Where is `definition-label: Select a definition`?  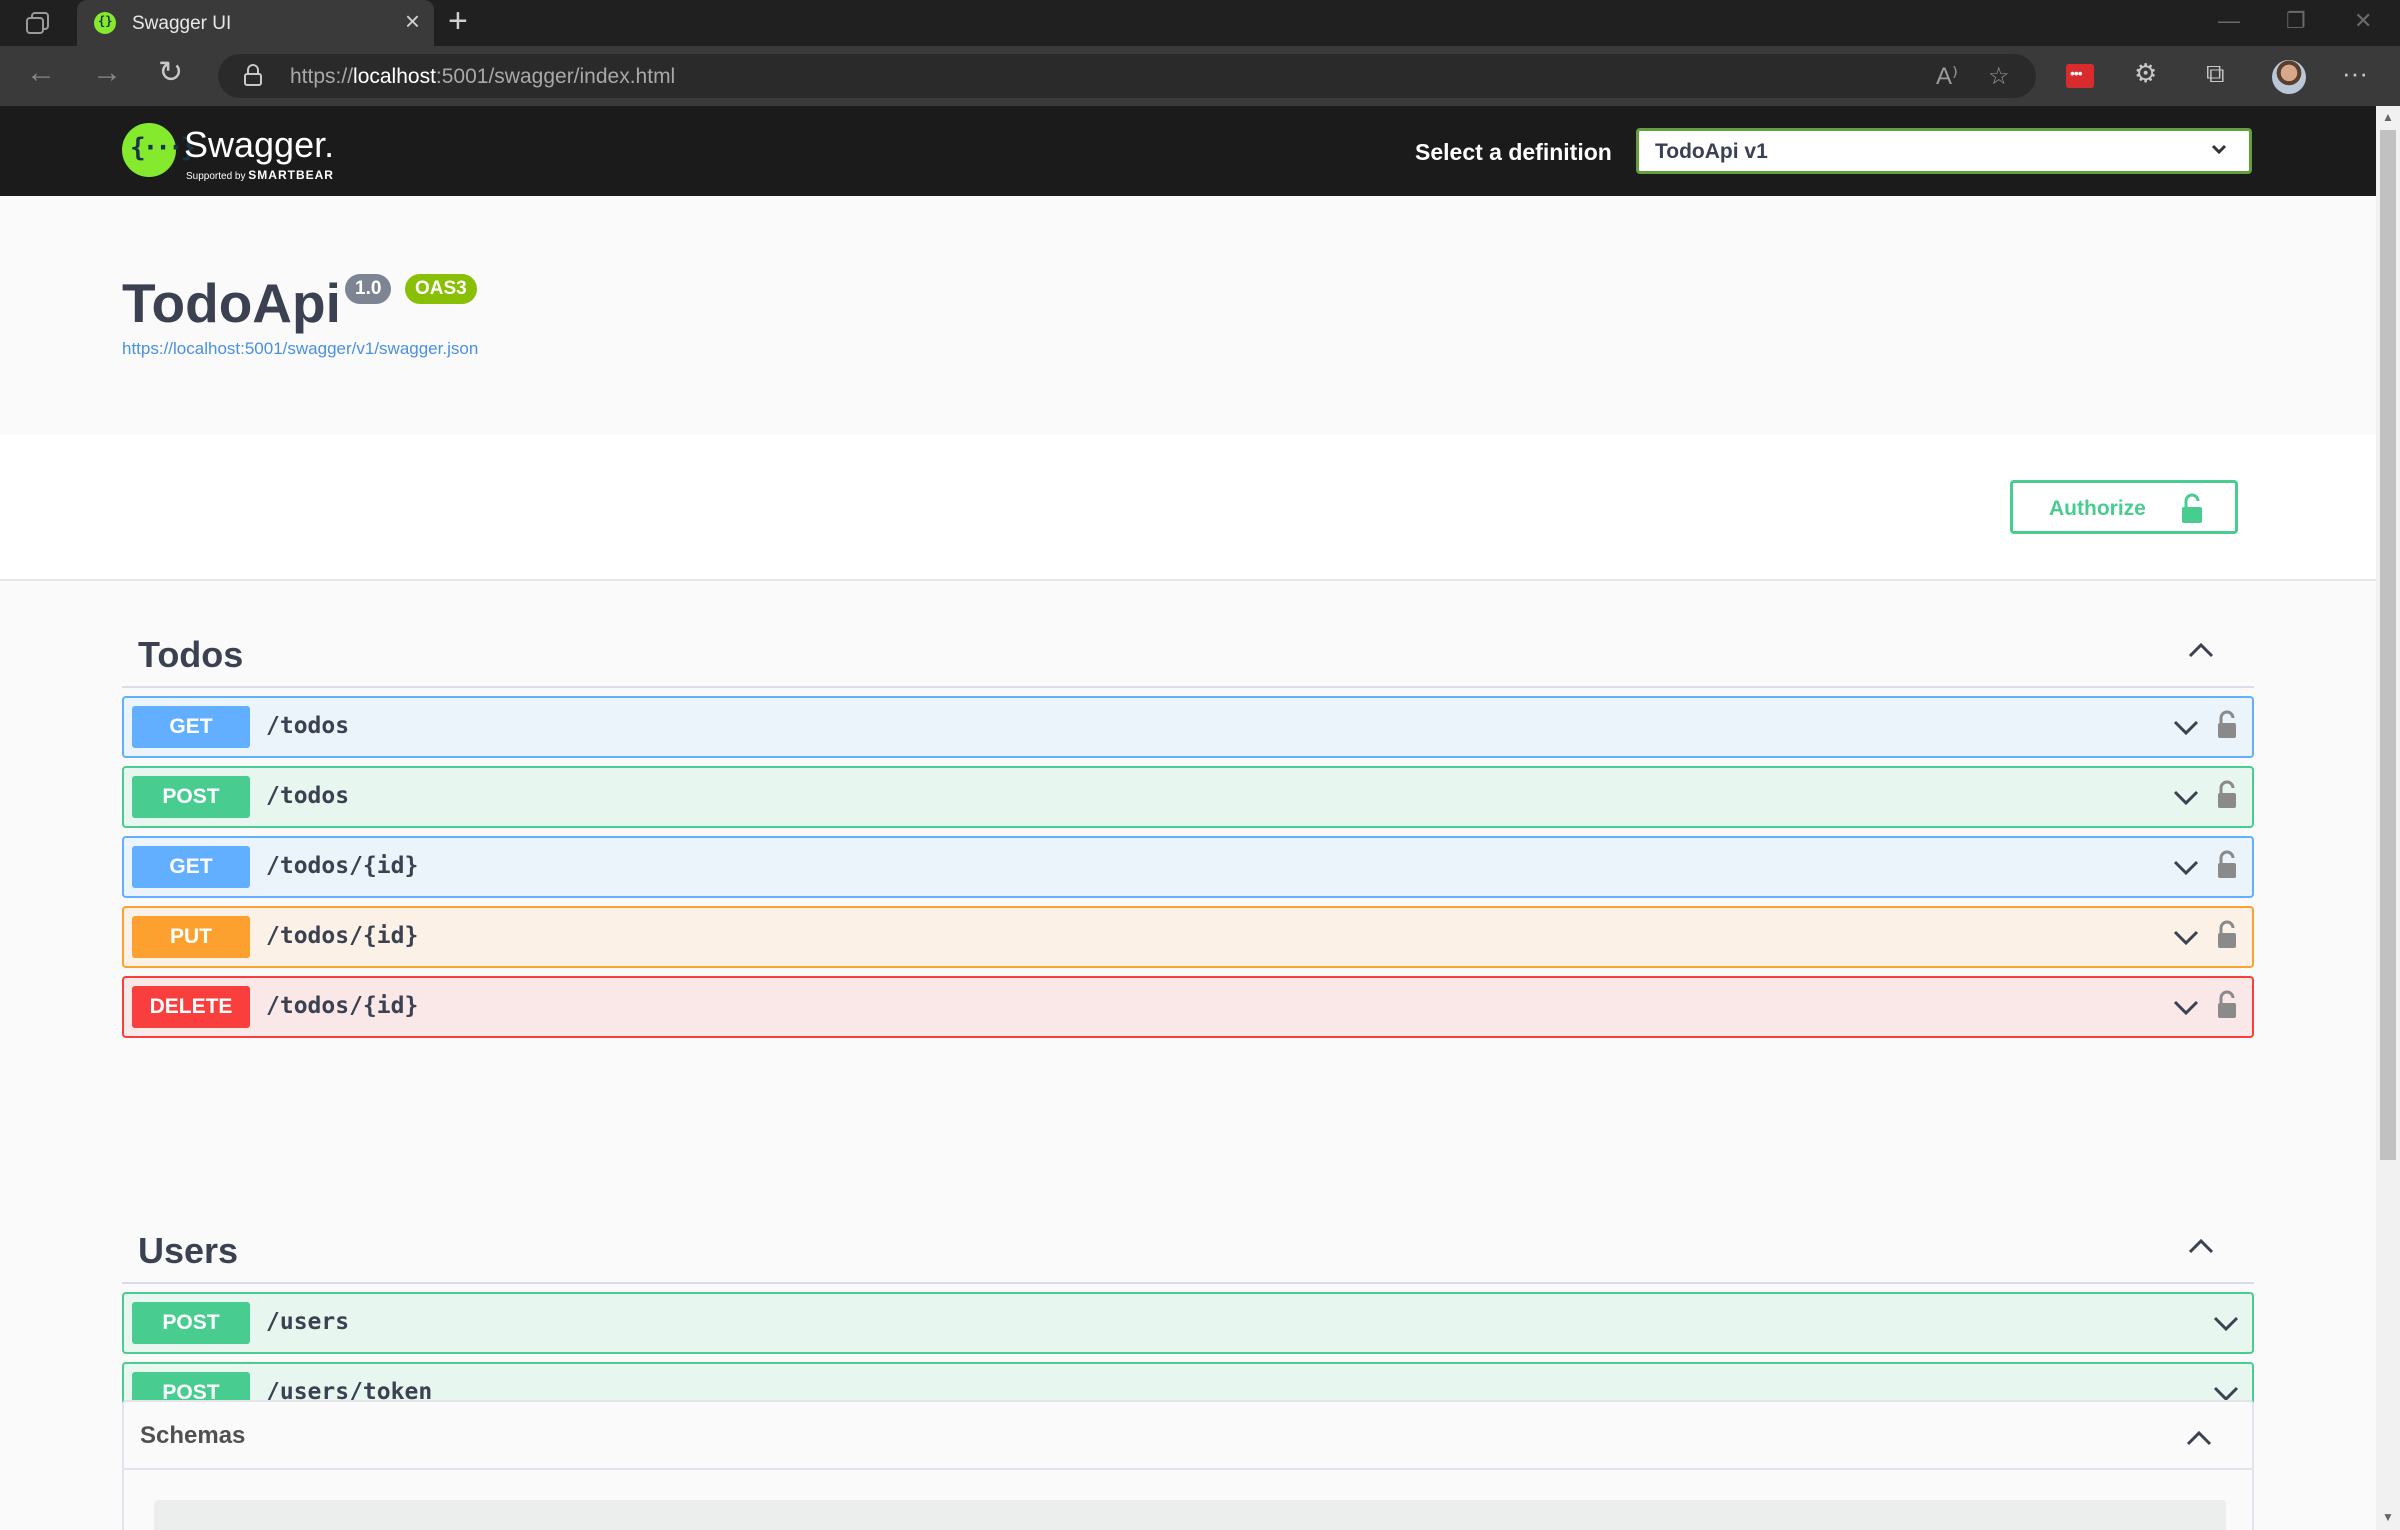 definition-label: Select a definition is located at coordinates (1513, 152).